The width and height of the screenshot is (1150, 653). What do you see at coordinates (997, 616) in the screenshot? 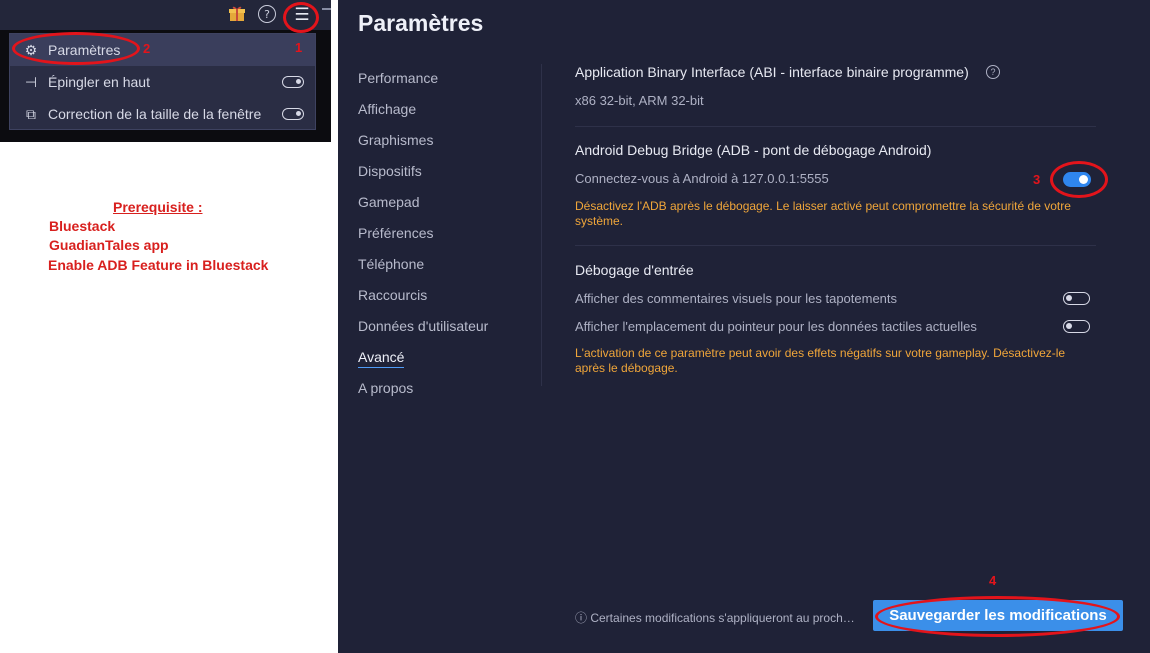
I see `annotation-ring-save` at bounding box center [997, 616].